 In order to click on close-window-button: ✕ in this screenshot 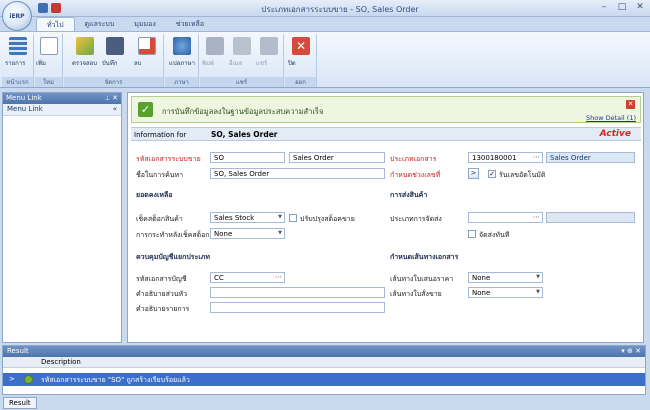, I will do `click(640, 7)`.